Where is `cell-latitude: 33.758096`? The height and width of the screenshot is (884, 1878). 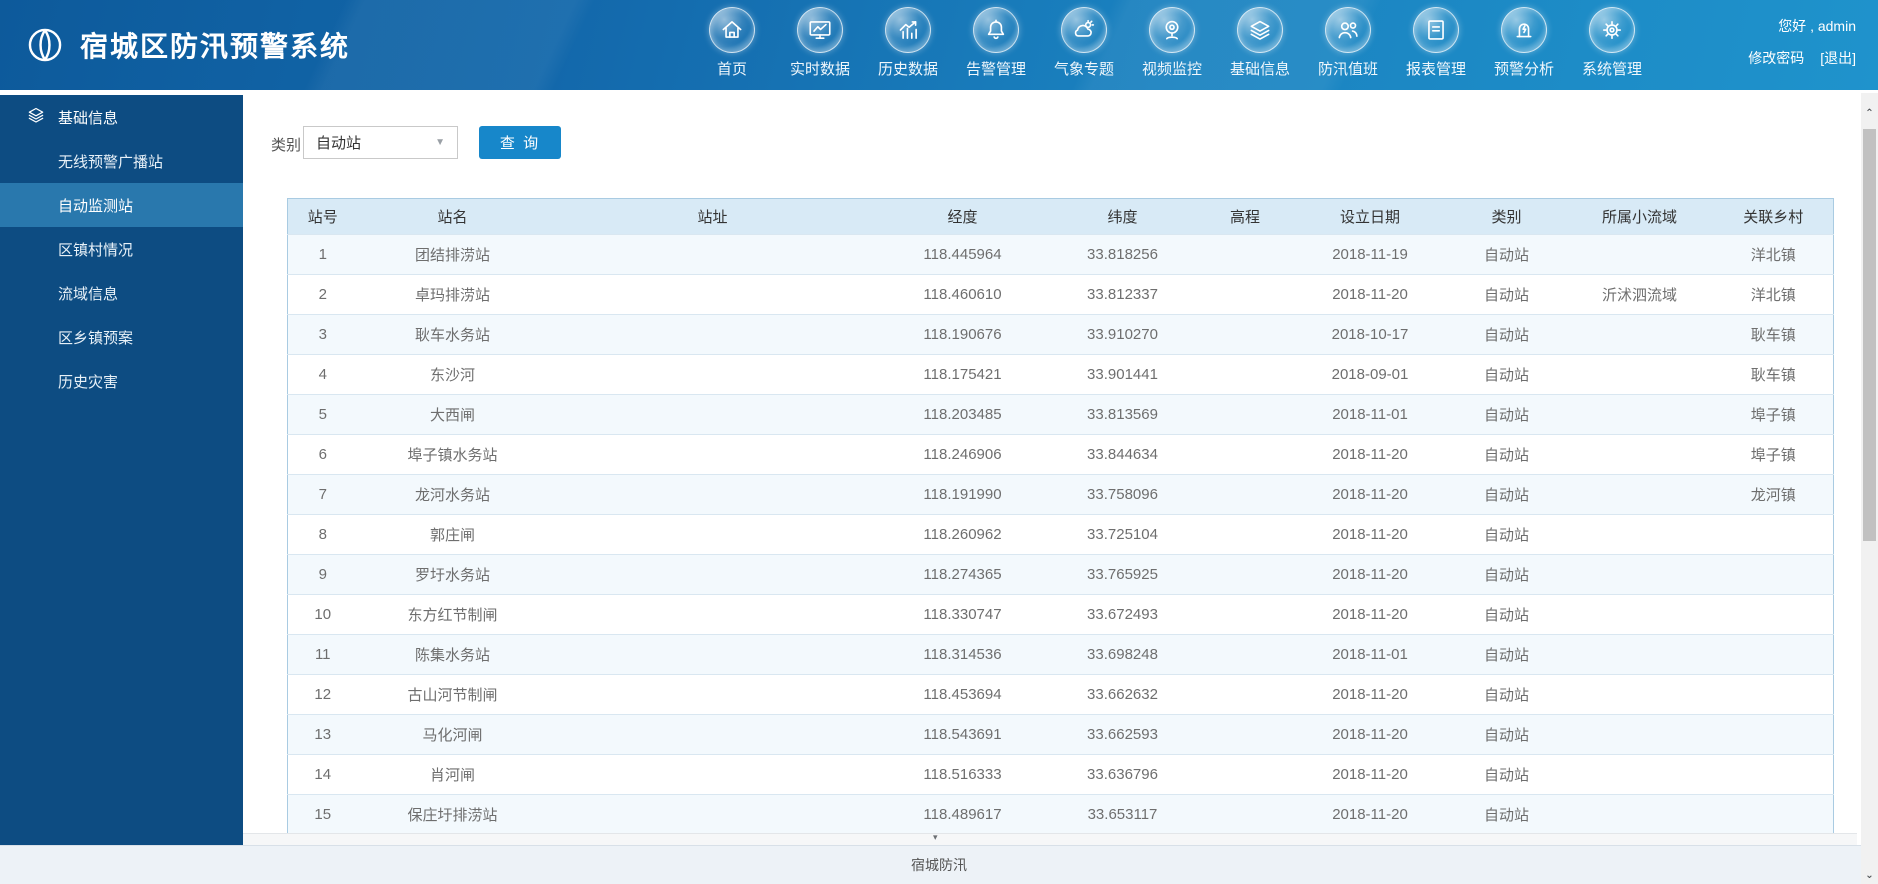
cell-latitude: 33.758096 is located at coordinates (1122, 494).